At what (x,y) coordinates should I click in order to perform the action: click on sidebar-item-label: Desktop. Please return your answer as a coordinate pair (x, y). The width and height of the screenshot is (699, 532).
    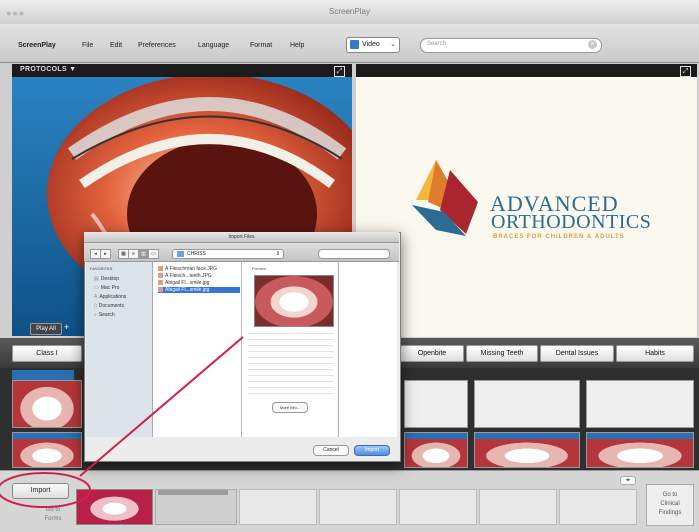
    Looking at the image, I should click on (110, 279).